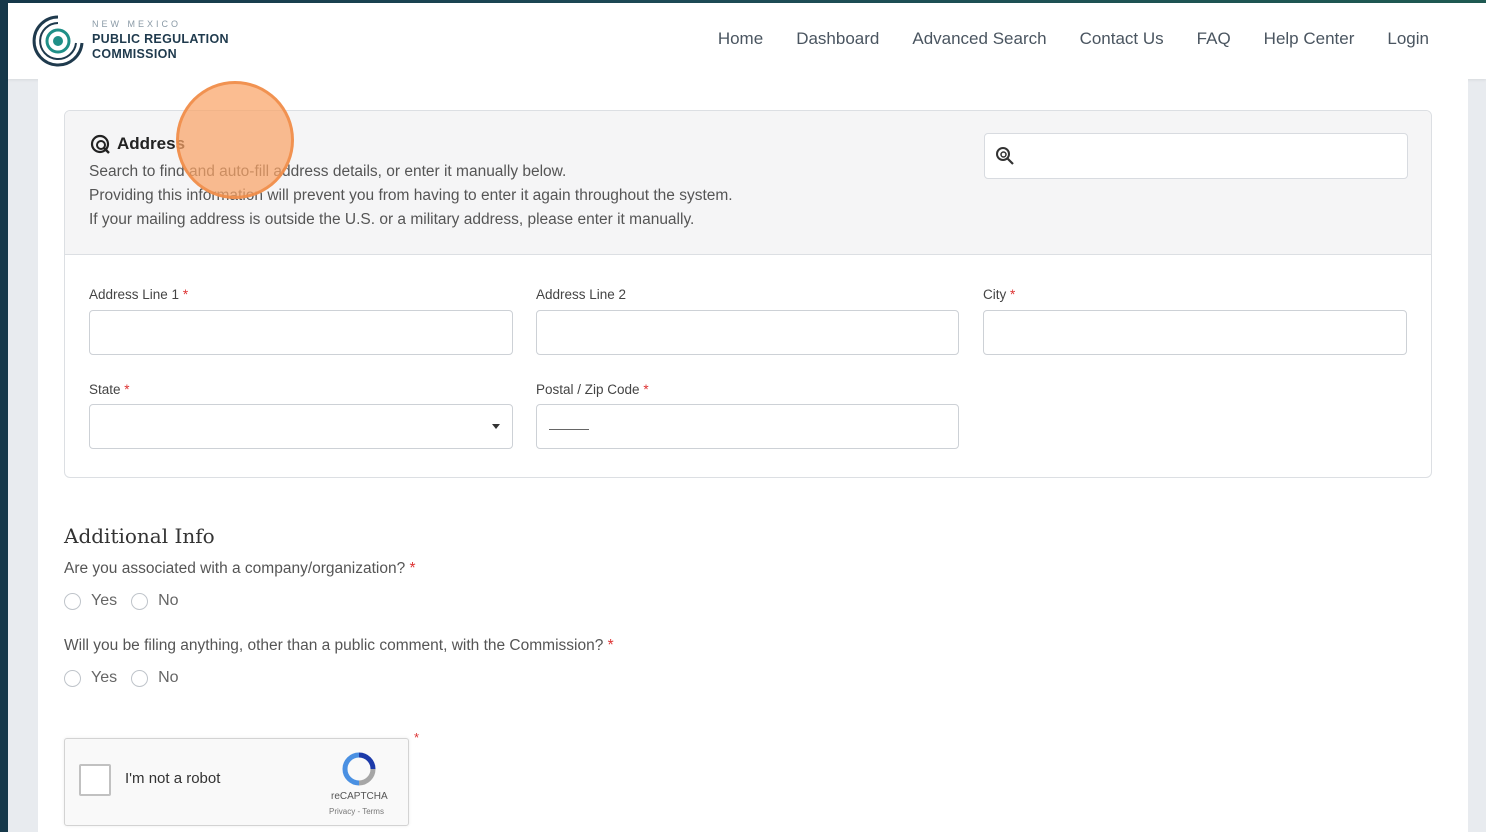  Describe the element at coordinates (134, 54) in the screenshot. I see `brand-line-2: COMMISSION` at that location.